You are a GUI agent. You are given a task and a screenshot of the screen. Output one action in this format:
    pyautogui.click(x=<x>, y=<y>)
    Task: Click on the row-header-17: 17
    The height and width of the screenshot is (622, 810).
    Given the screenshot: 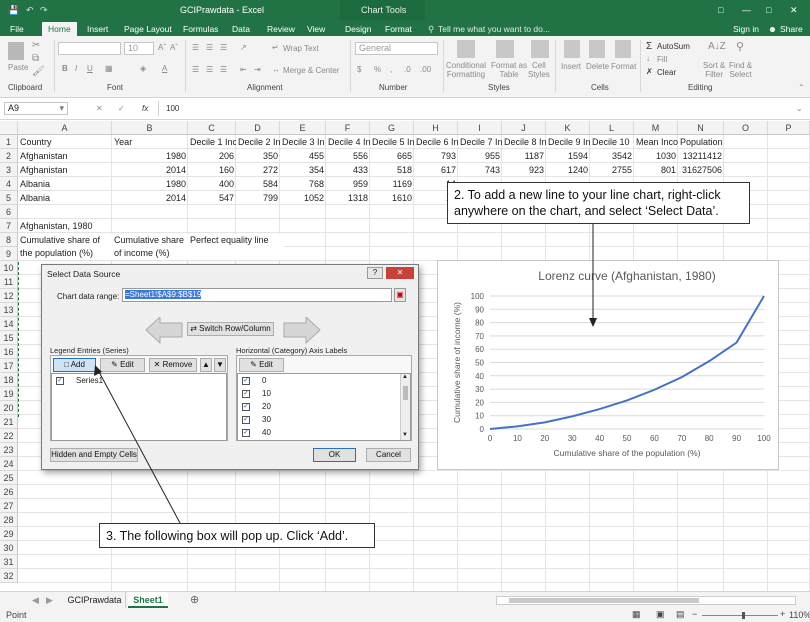 What is the action you would take?
    pyautogui.click(x=9, y=366)
    